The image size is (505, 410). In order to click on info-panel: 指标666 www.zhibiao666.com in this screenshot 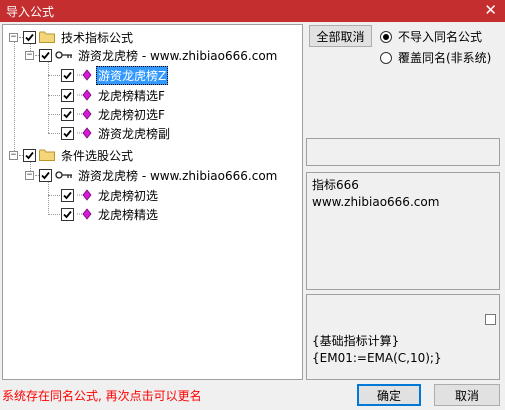, I will do `click(403, 231)`.